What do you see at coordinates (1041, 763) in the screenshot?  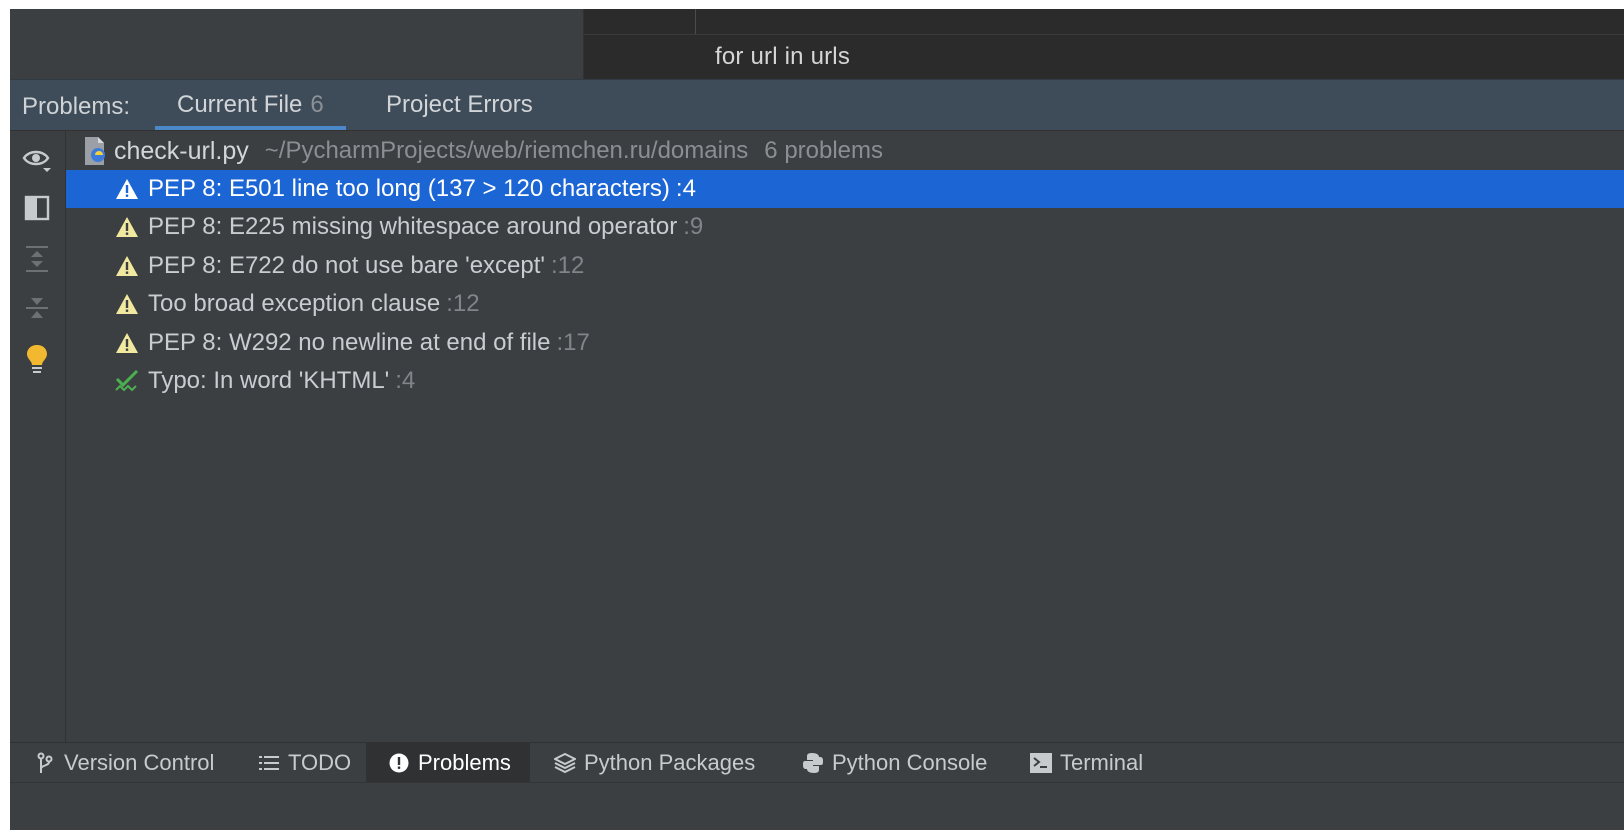 I see `terminal-icon` at bounding box center [1041, 763].